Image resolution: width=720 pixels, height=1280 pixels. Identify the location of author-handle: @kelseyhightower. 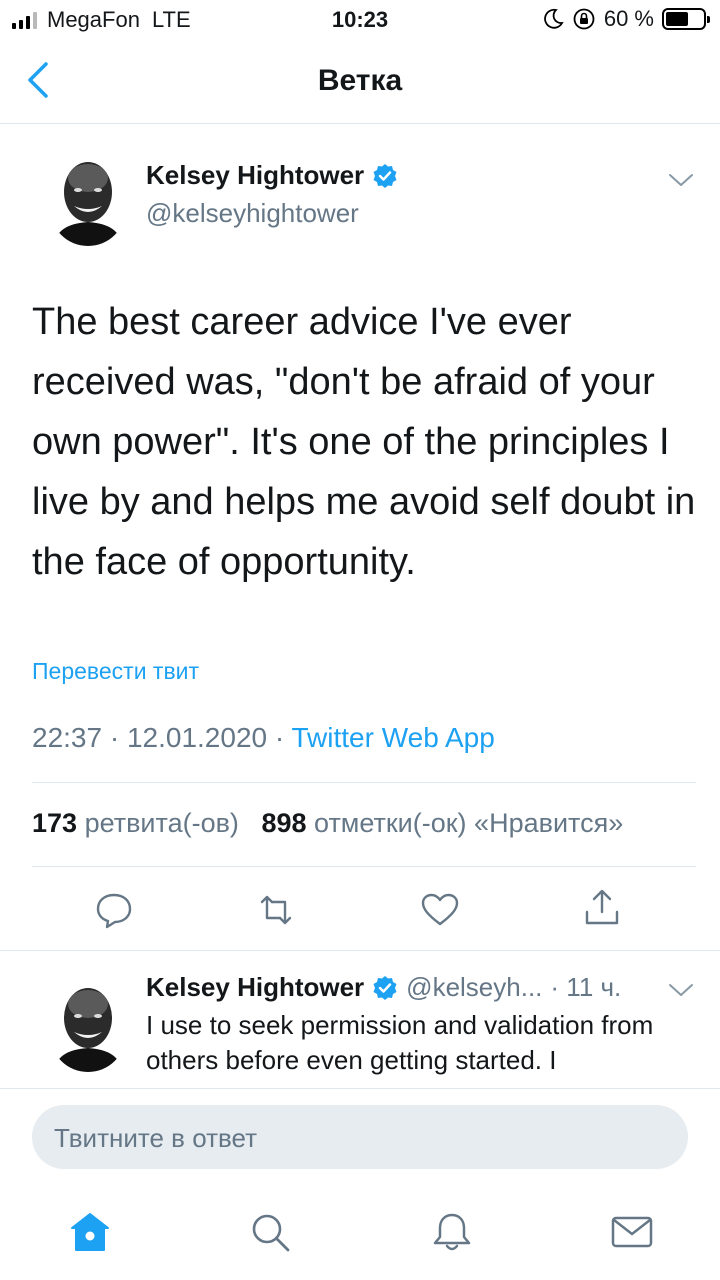
(252, 213).